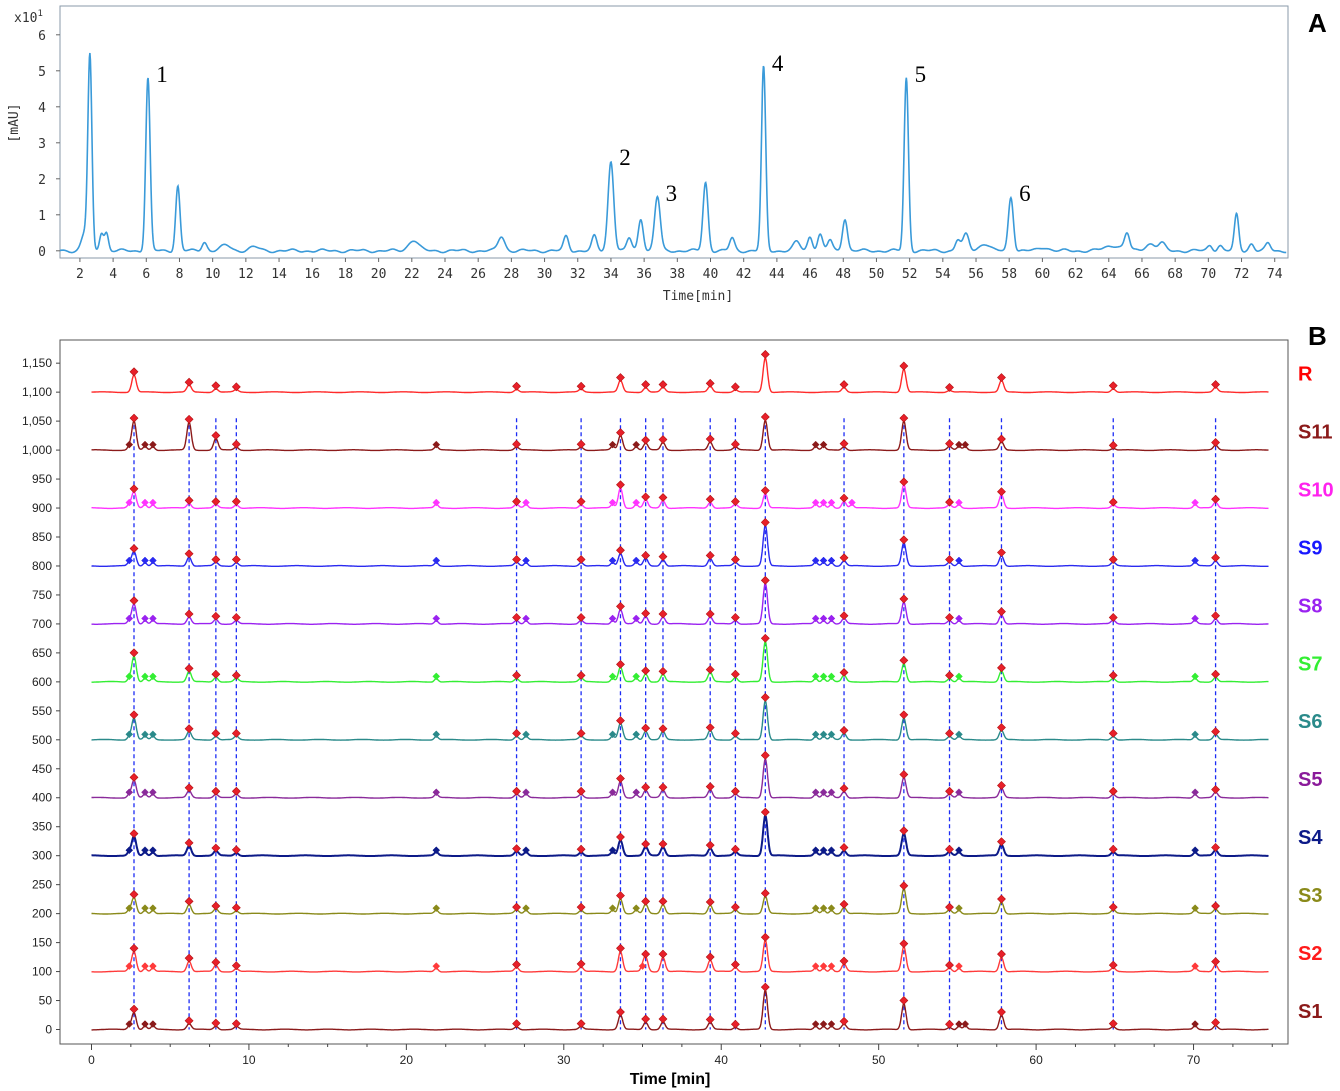 The height and width of the screenshot is (1091, 1340). What do you see at coordinates (39, 14) in the screenshot?
I see `panel-a-multiplier-exp: 1` at bounding box center [39, 14].